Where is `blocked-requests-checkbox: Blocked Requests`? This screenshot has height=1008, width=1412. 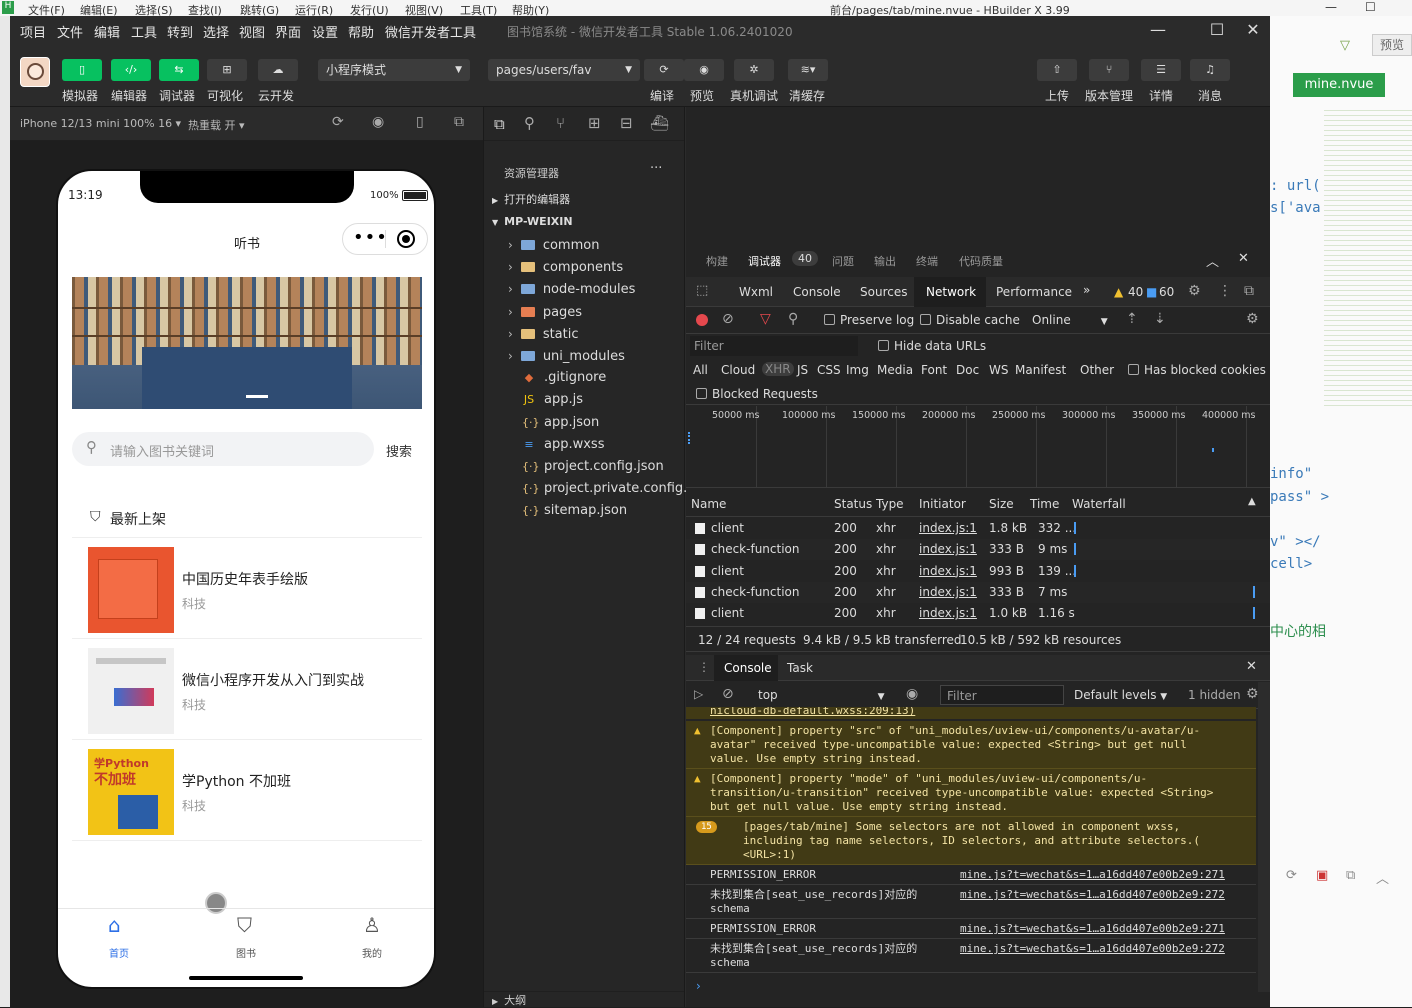 blocked-requests-checkbox: Blocked Requests is located at coordinates (757, 394).